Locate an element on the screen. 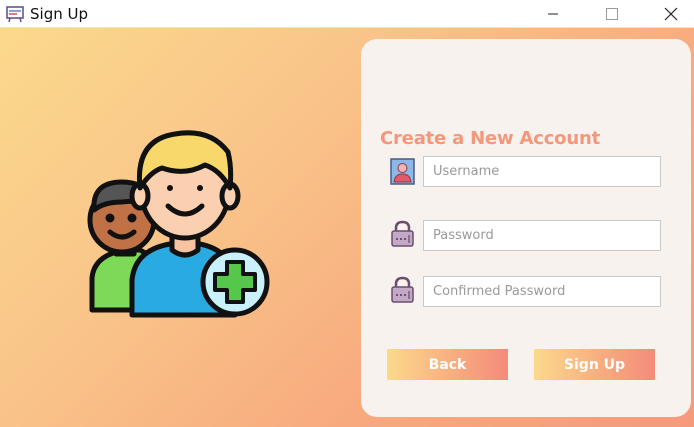 The width and height of the screenshot is (694, 427). confirm-password-lock-icon is located at coordinates (402, 289).